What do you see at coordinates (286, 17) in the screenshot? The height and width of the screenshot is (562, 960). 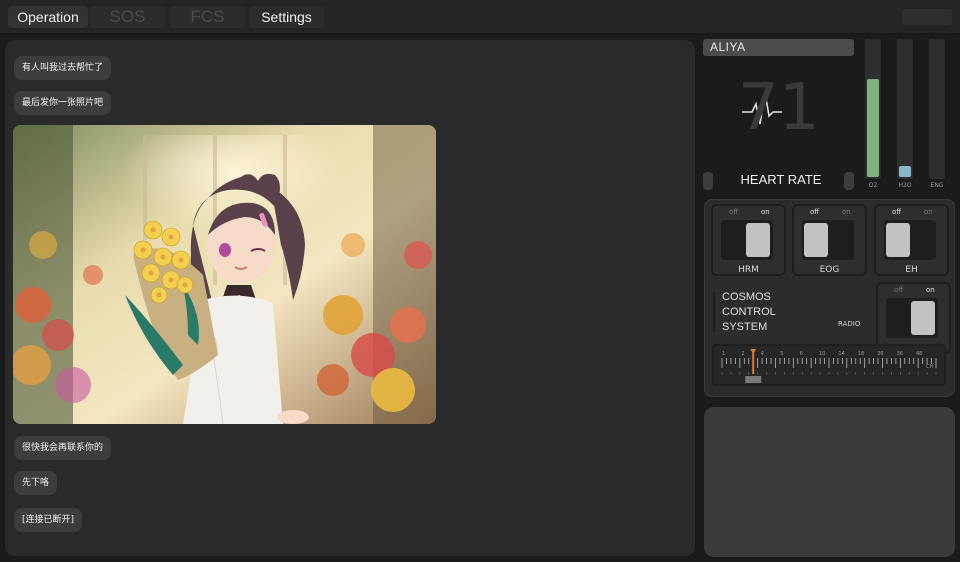 I see `tab-settings: Settings` at bounding box center [286, 17].